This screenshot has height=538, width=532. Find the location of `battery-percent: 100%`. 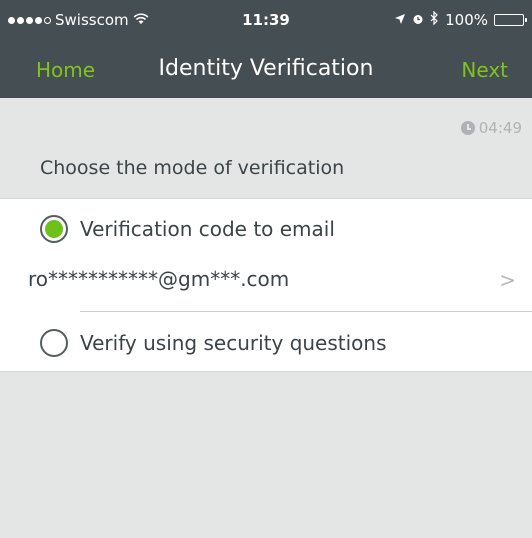

battery-percent: 100% is located at coordinates (466, 20).